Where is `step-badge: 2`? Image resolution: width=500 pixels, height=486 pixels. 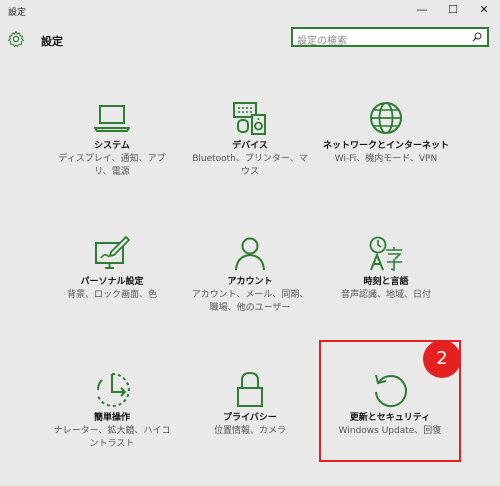
step-badge: 2 is located at coordinates (442, 359).